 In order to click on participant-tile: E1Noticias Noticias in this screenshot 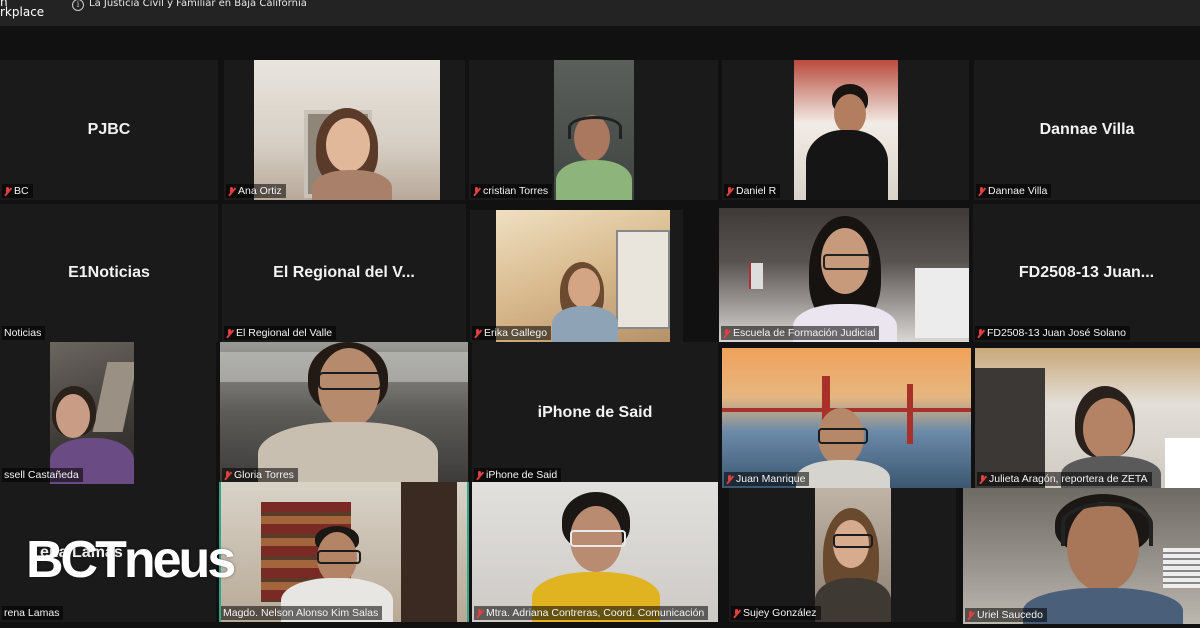, I will do `click(109, 273)`.